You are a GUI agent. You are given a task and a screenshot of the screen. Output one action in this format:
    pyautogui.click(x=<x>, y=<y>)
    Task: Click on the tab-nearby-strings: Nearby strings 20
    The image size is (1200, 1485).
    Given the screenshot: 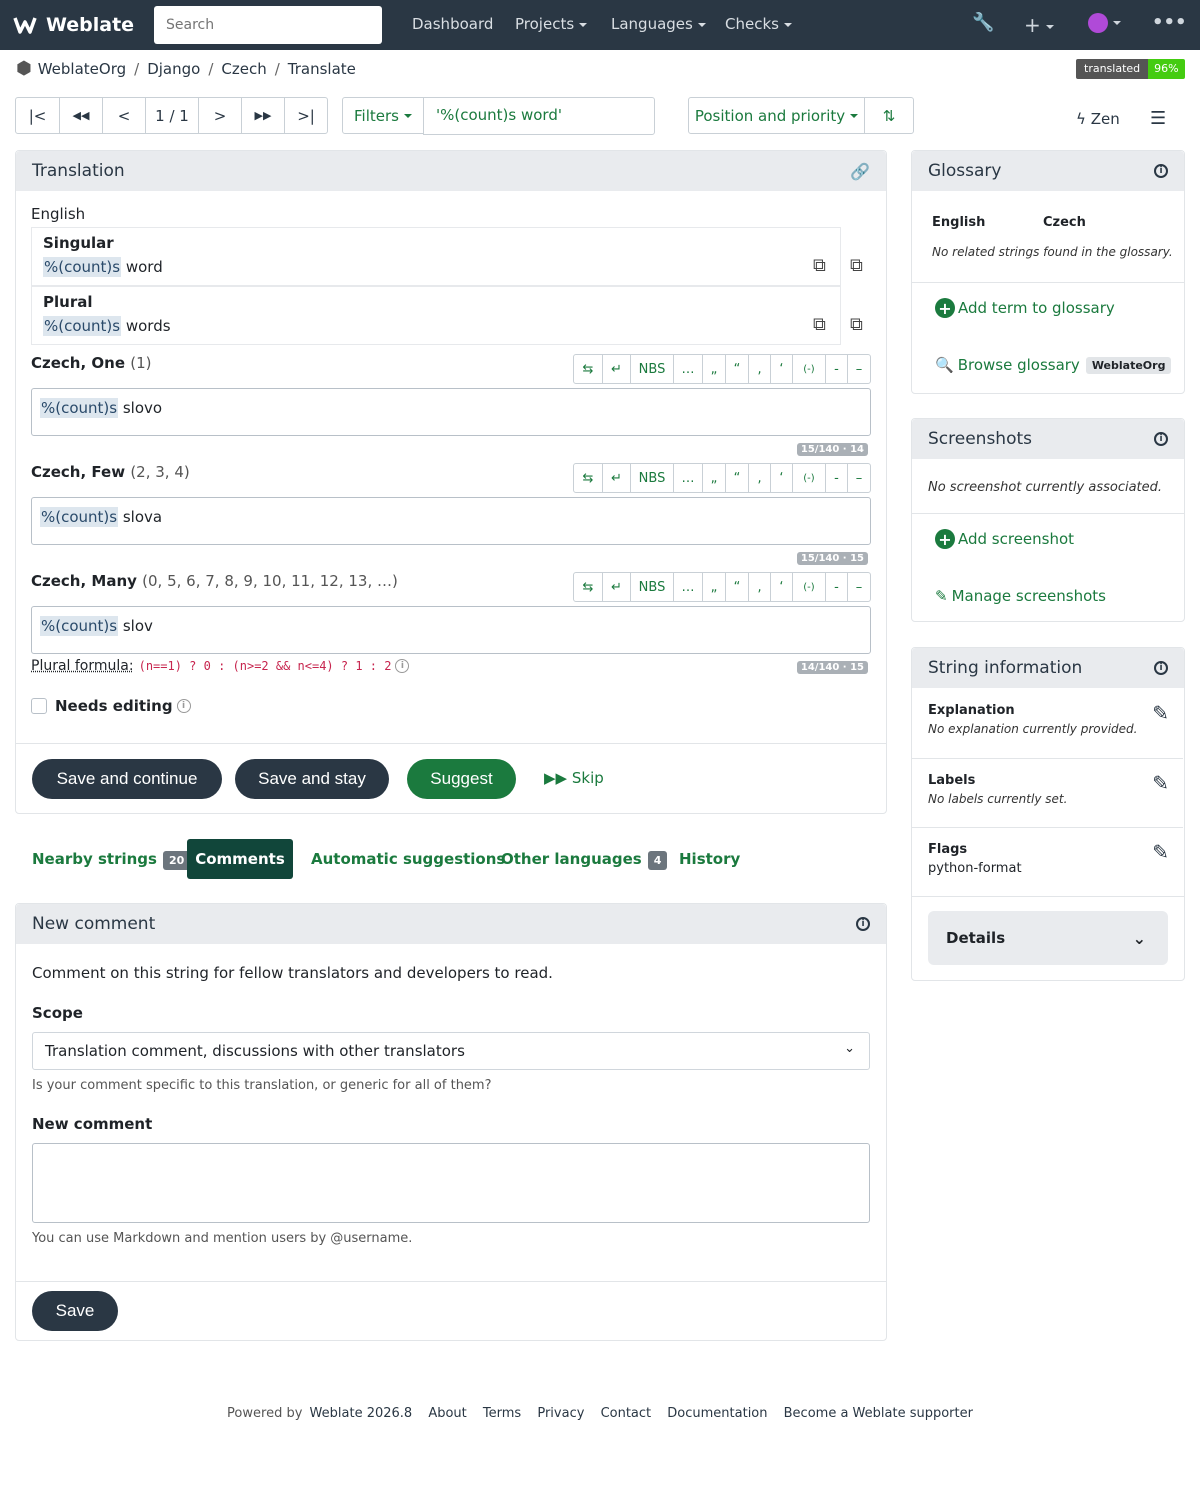 What is the action you would take?
    pyautogui.click(x=111, y=860)
    